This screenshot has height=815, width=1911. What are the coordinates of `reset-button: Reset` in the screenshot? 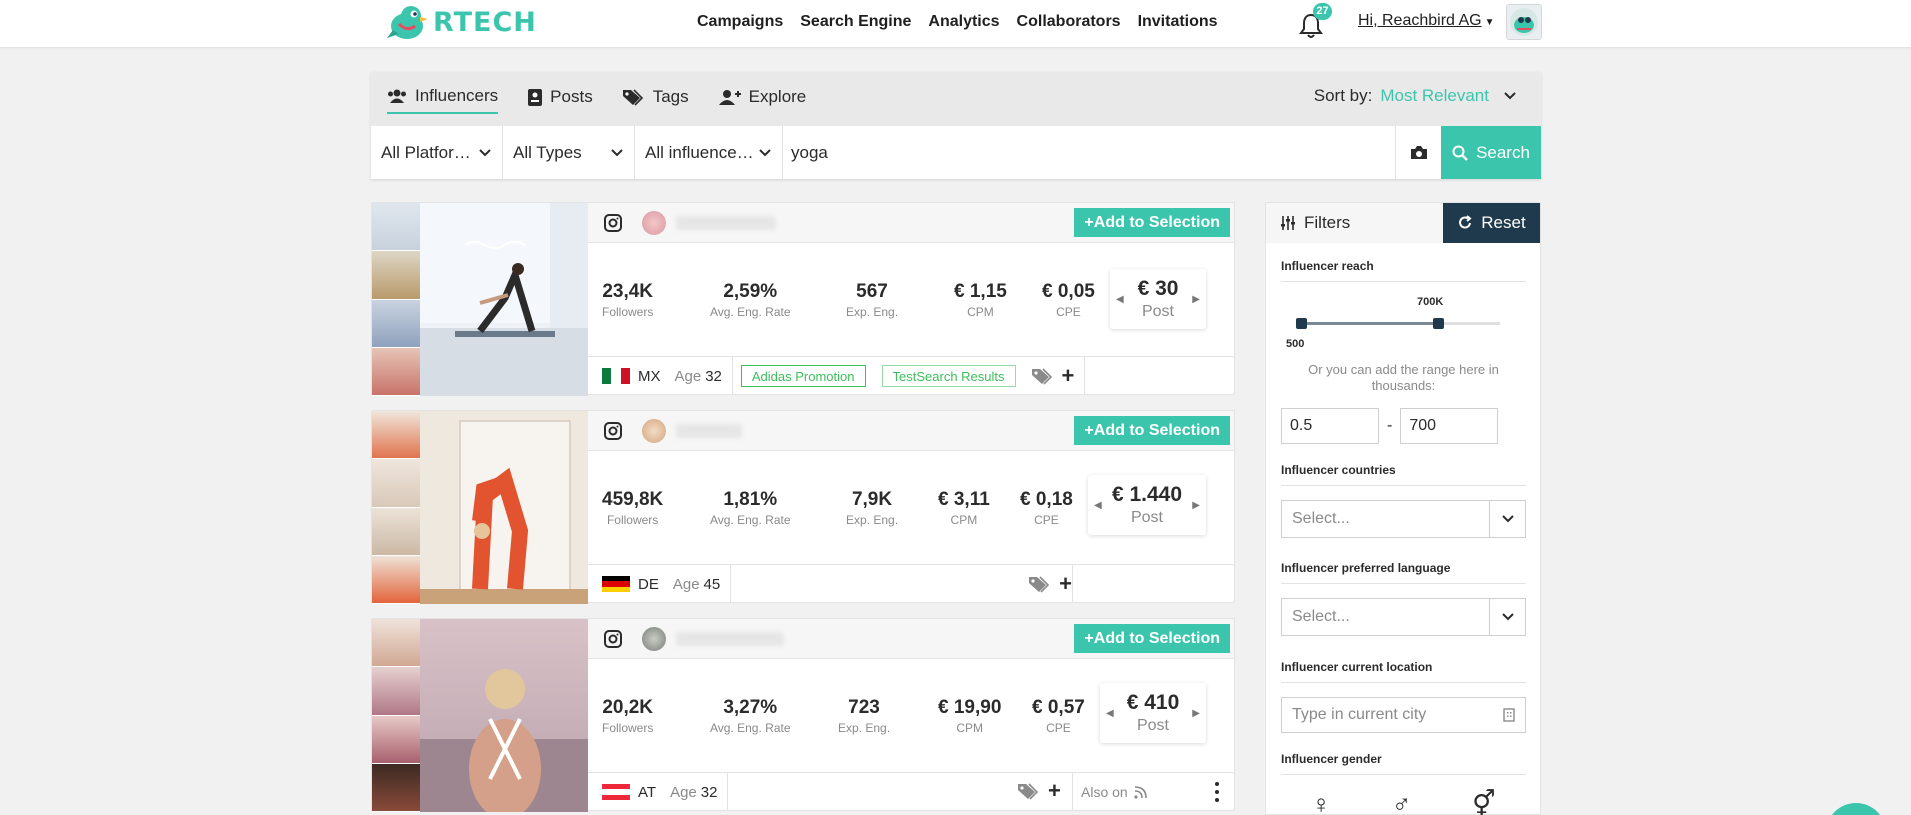 It's located at (1491, 223).